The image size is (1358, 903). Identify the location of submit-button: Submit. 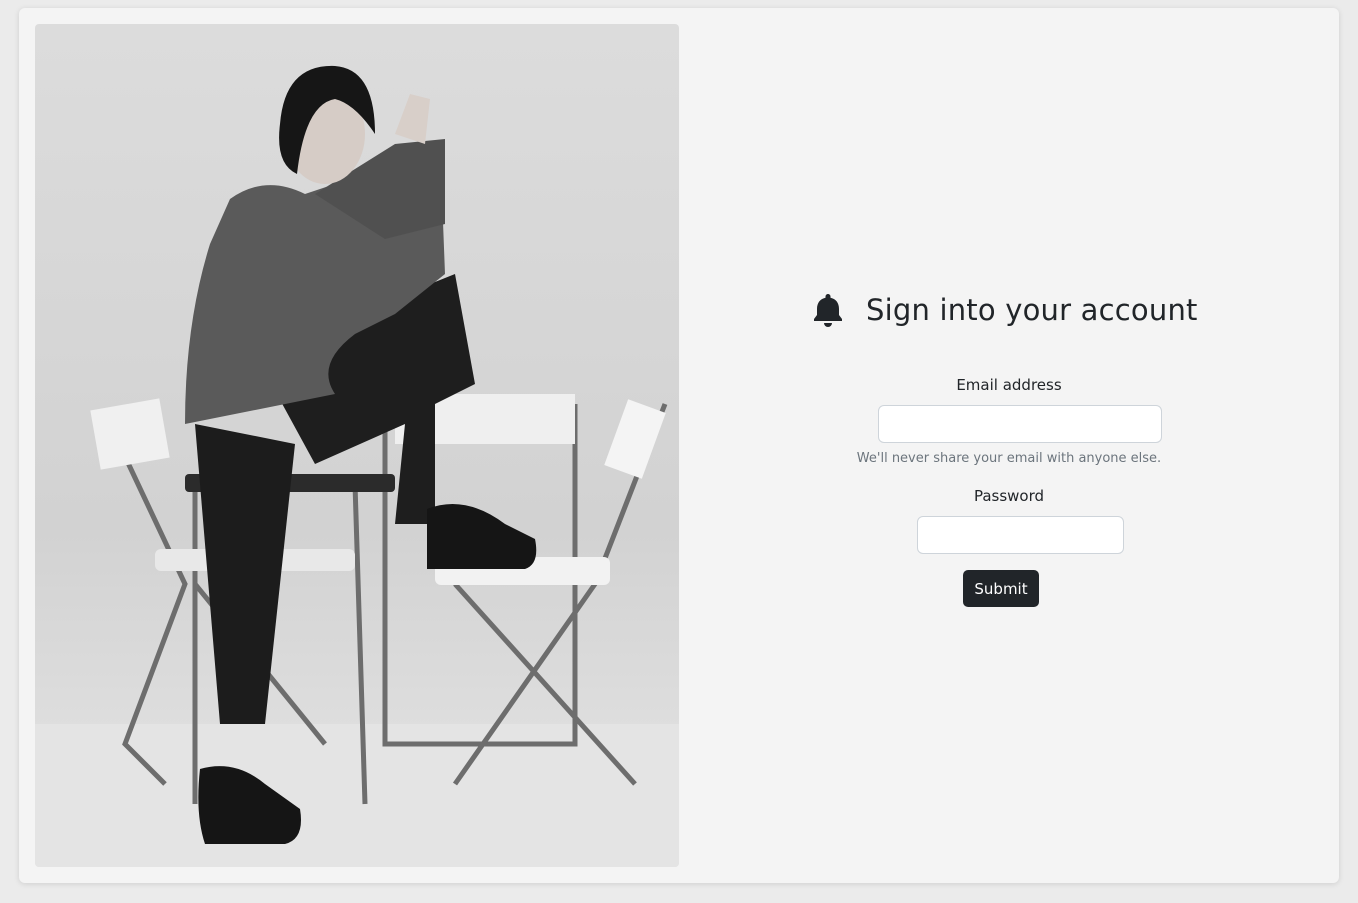
(1001, 588).